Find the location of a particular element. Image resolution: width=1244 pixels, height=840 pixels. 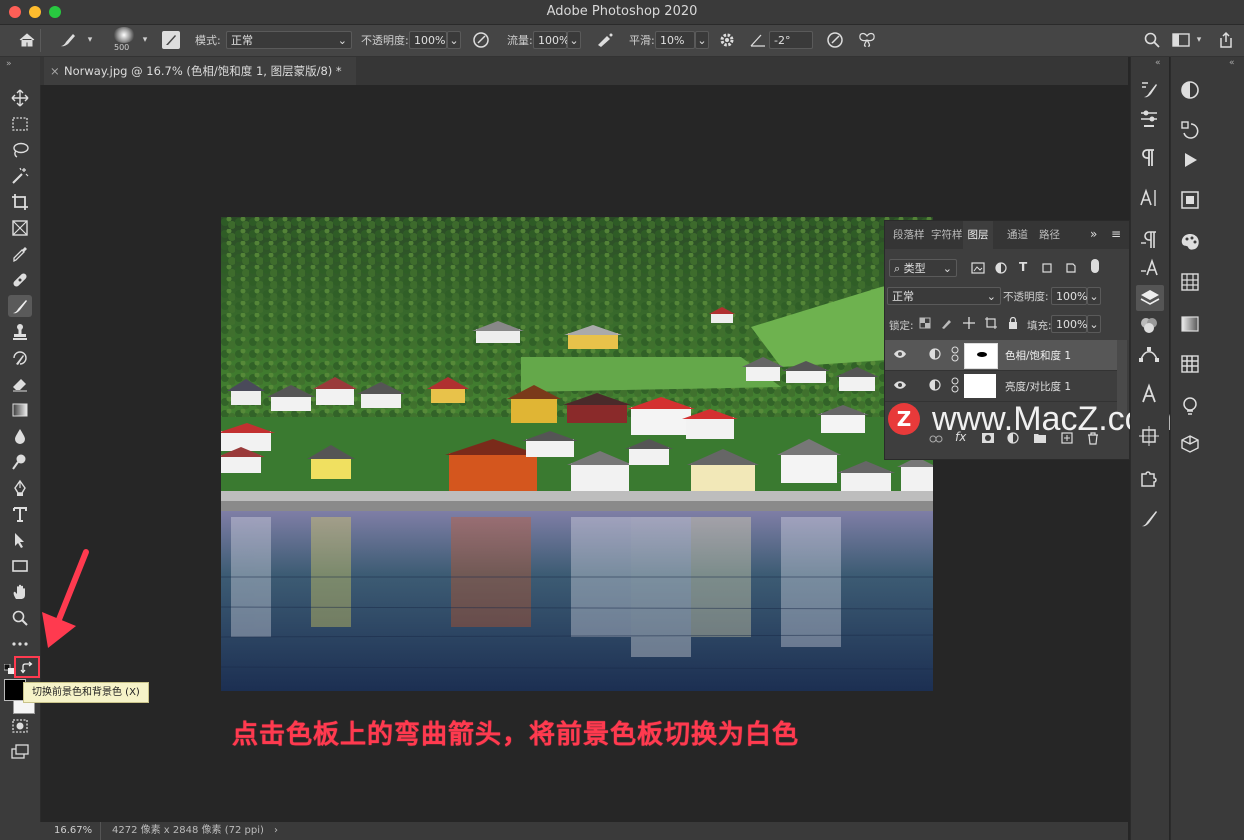

filter-type-icon: T is located at coordinates (1023, 267).